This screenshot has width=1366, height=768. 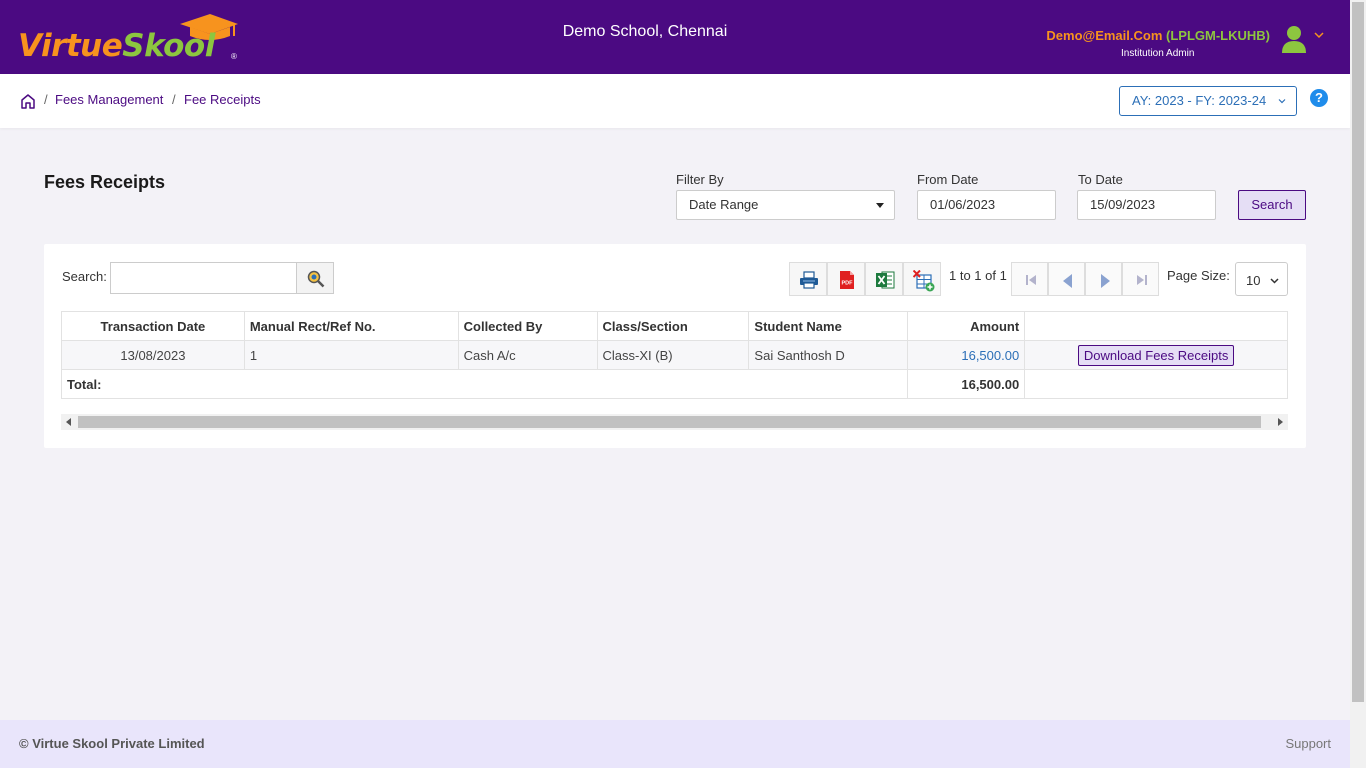 I want to click on total-amount: 16,500.00, so click(x=966, y=384).